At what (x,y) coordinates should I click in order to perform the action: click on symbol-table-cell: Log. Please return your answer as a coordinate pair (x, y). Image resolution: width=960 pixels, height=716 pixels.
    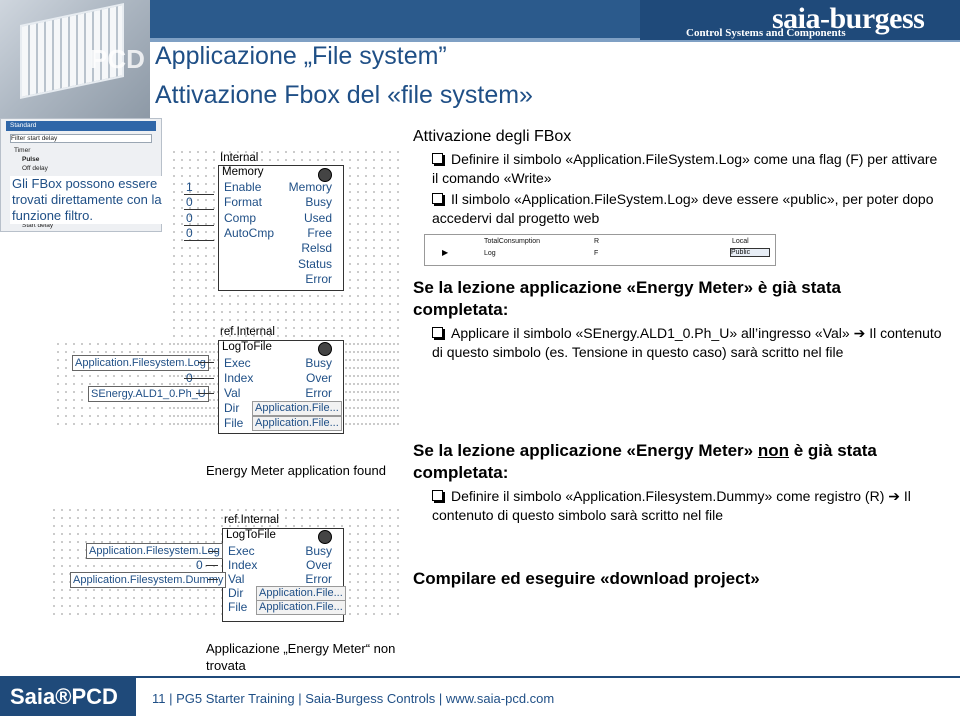
    Looking at the image, I should click on (490, 253).